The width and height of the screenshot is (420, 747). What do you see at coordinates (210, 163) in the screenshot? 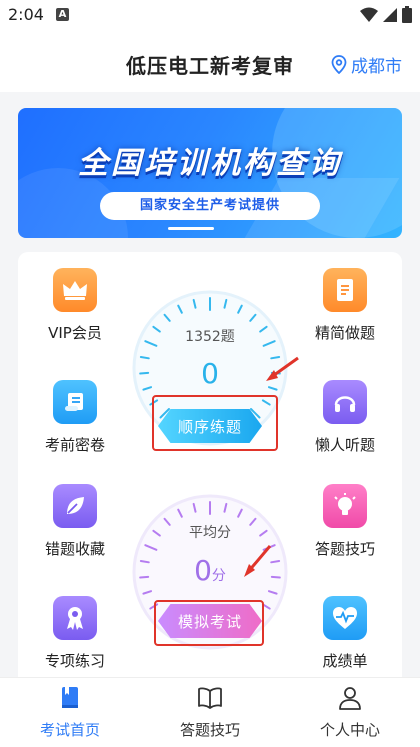
I see `banner-title: 全国培训机构查询` at bounding box center [210, 163].